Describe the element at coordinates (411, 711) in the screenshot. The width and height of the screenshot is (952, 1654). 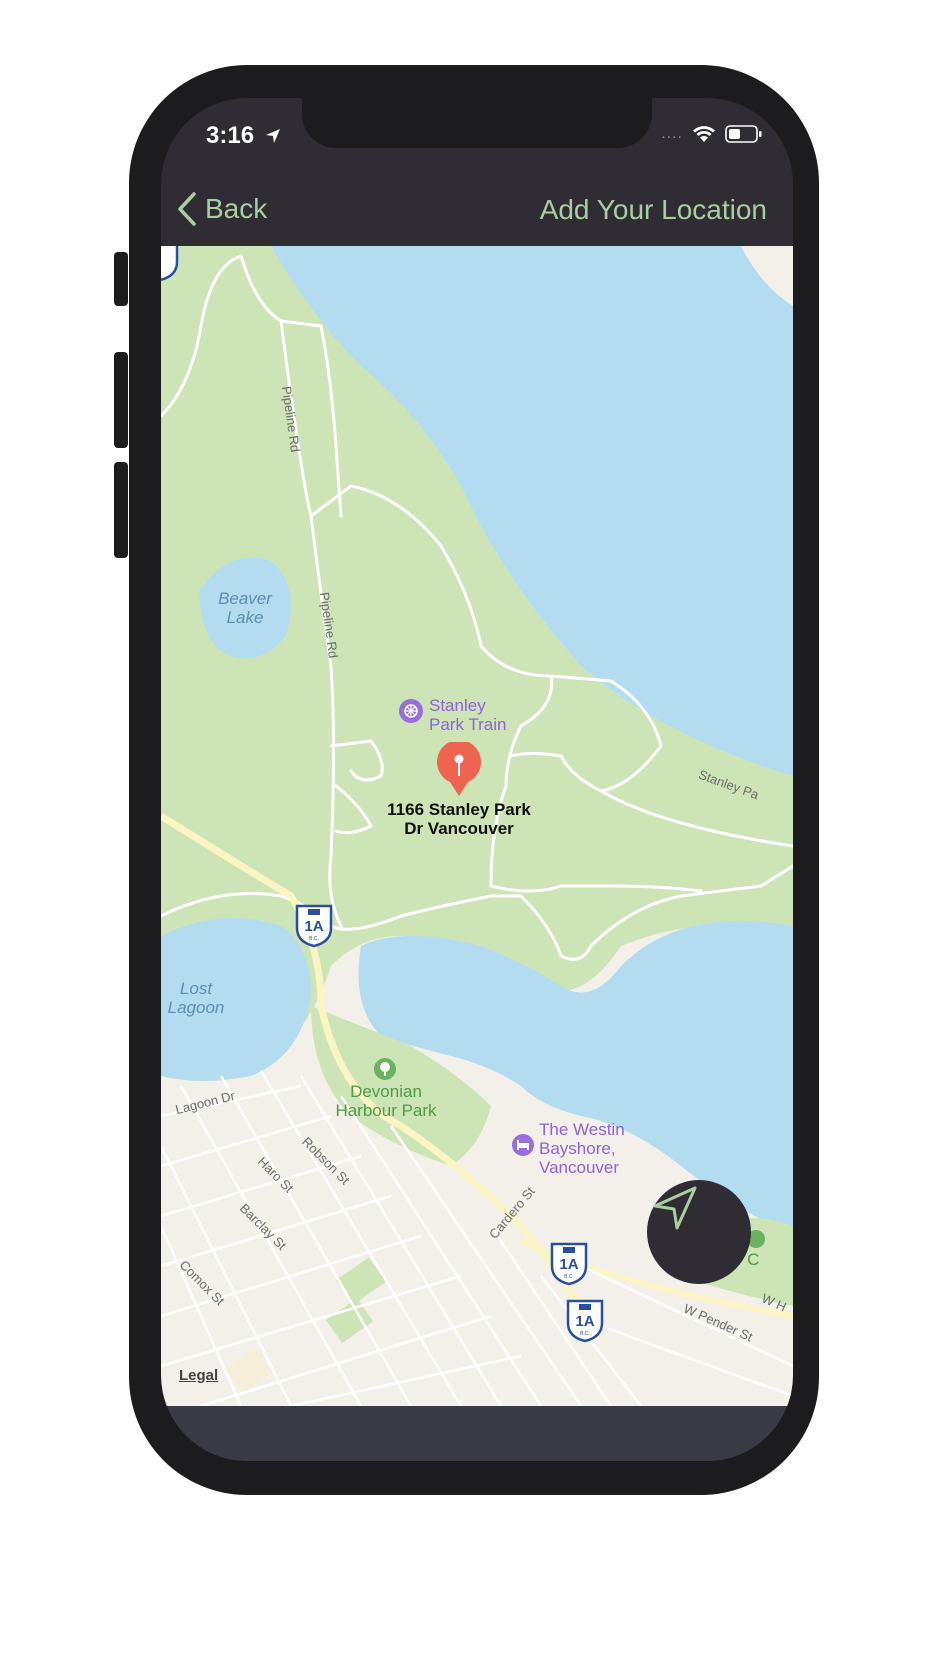
I see `ferris-wheel-icon` at that location.